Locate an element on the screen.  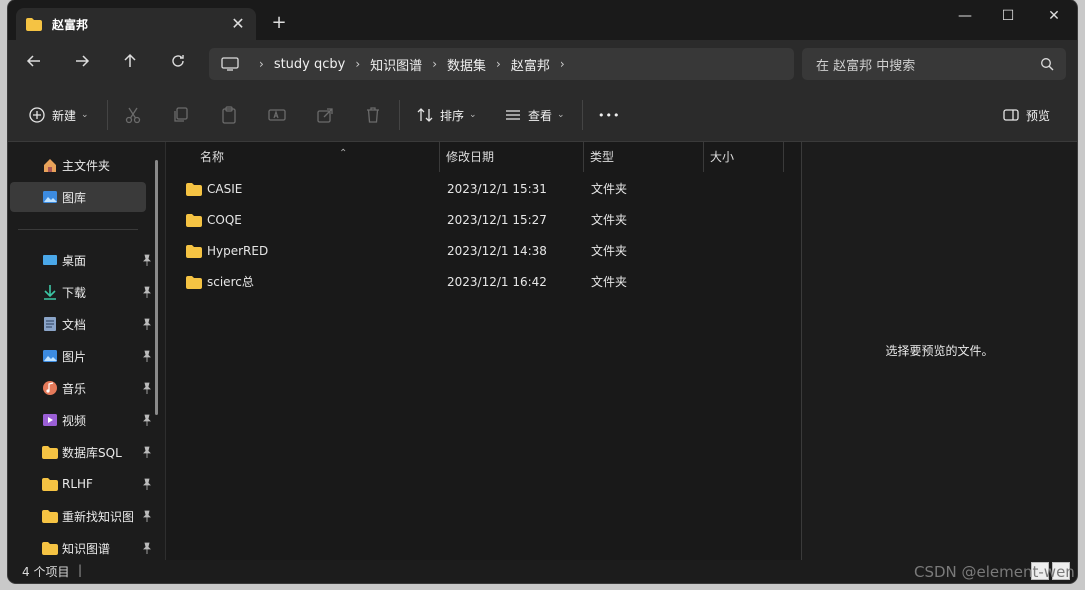
table-row: CASIE 2023/12/1 15:31 文件夹 is located at coordinates (484, 189).